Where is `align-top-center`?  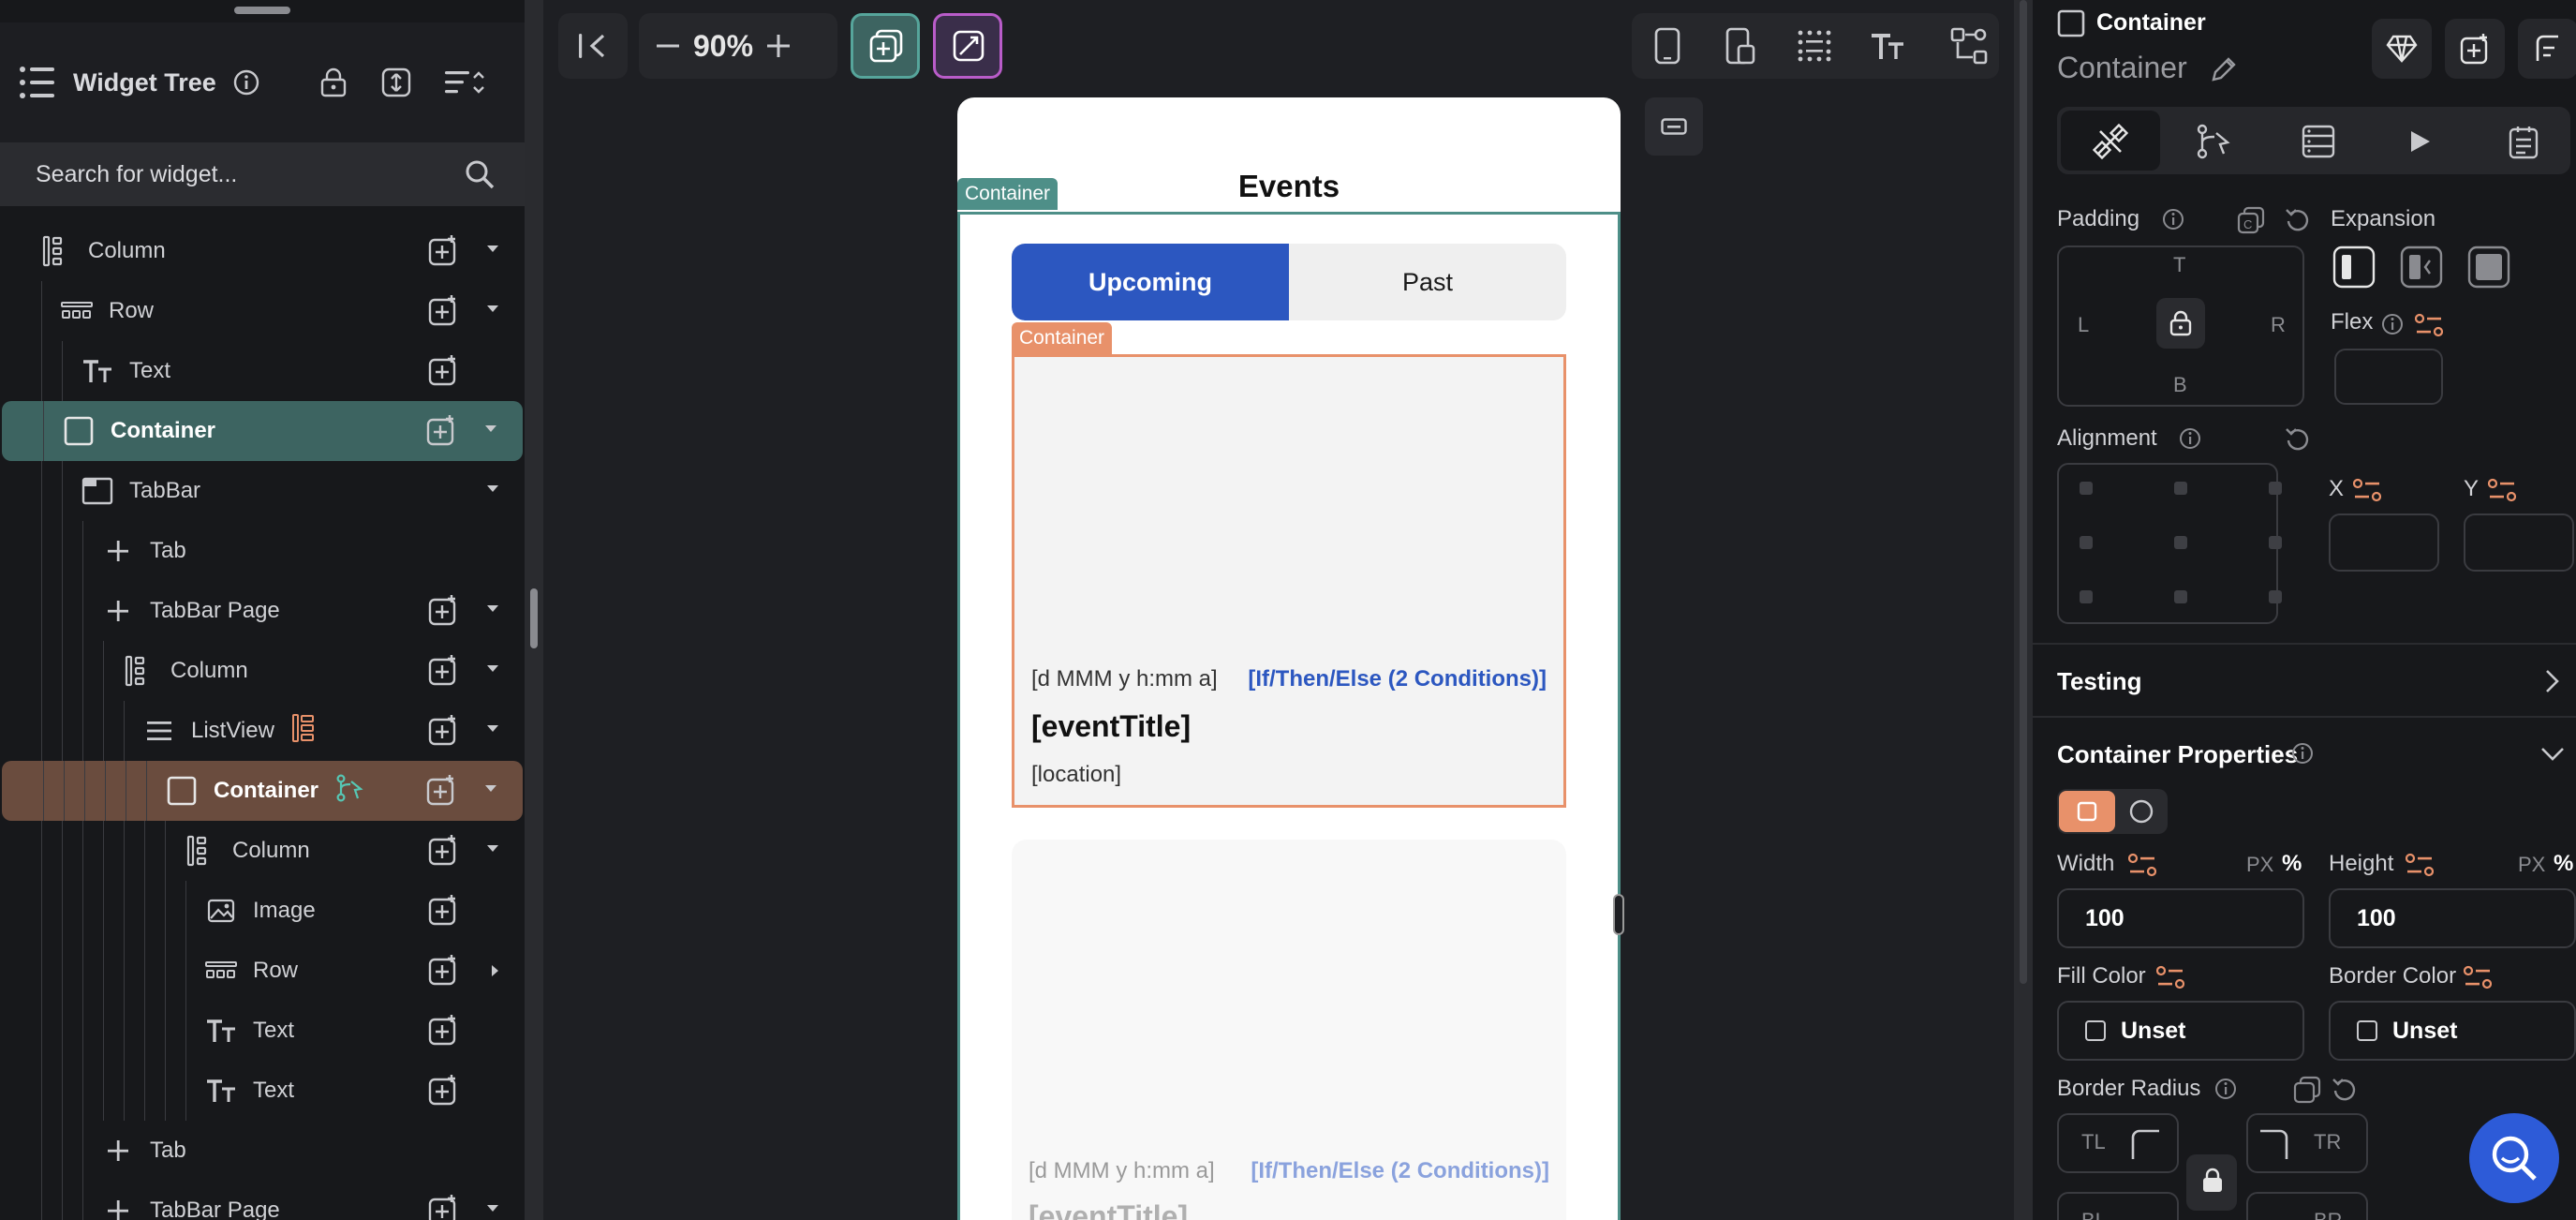 align-top-center is located at coordinates (2180, 488).